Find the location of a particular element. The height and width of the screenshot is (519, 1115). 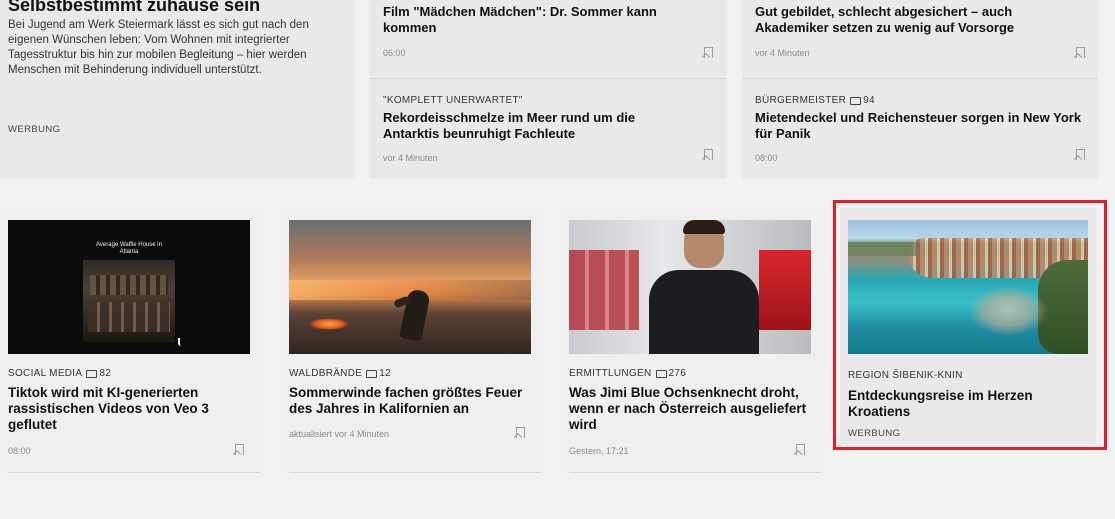

image-caption-text: Average Waffle House in Atlanta is located at coordinates (129, 248).